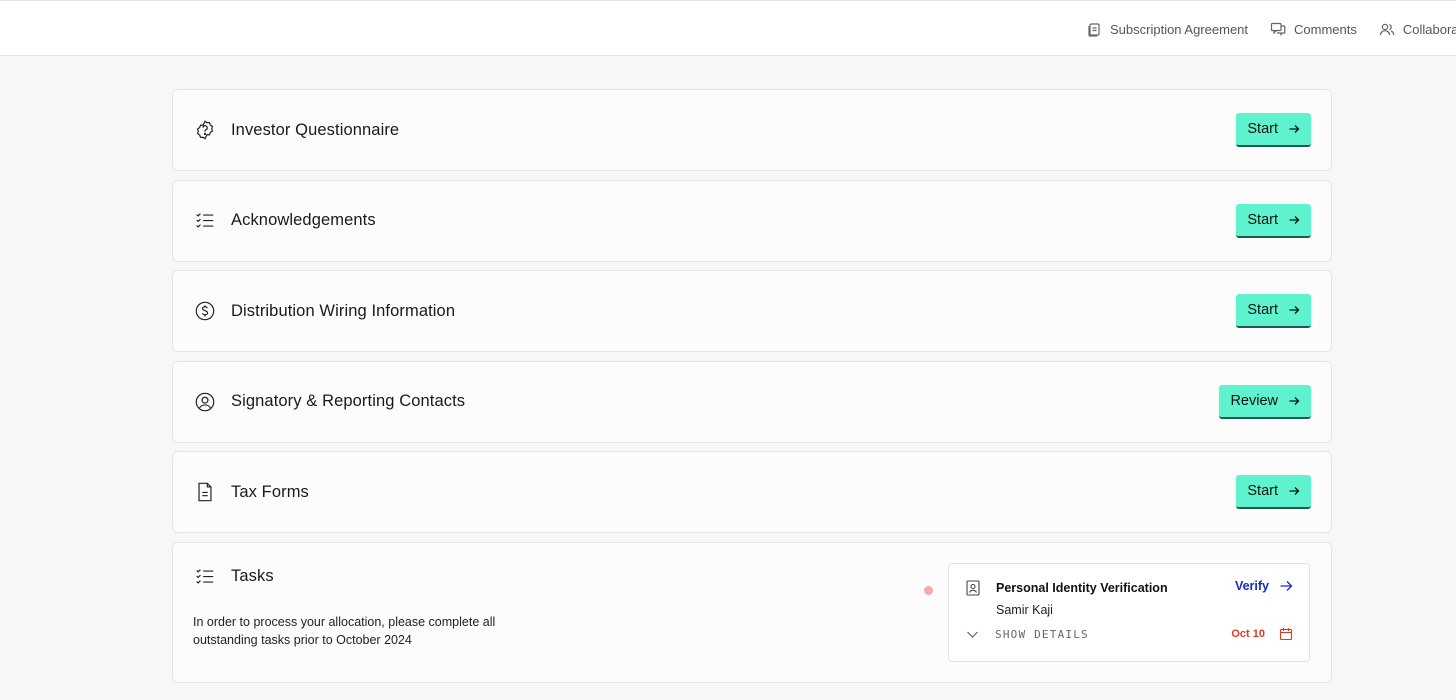  I want to click on user-circle-icon, so click(205, 402).